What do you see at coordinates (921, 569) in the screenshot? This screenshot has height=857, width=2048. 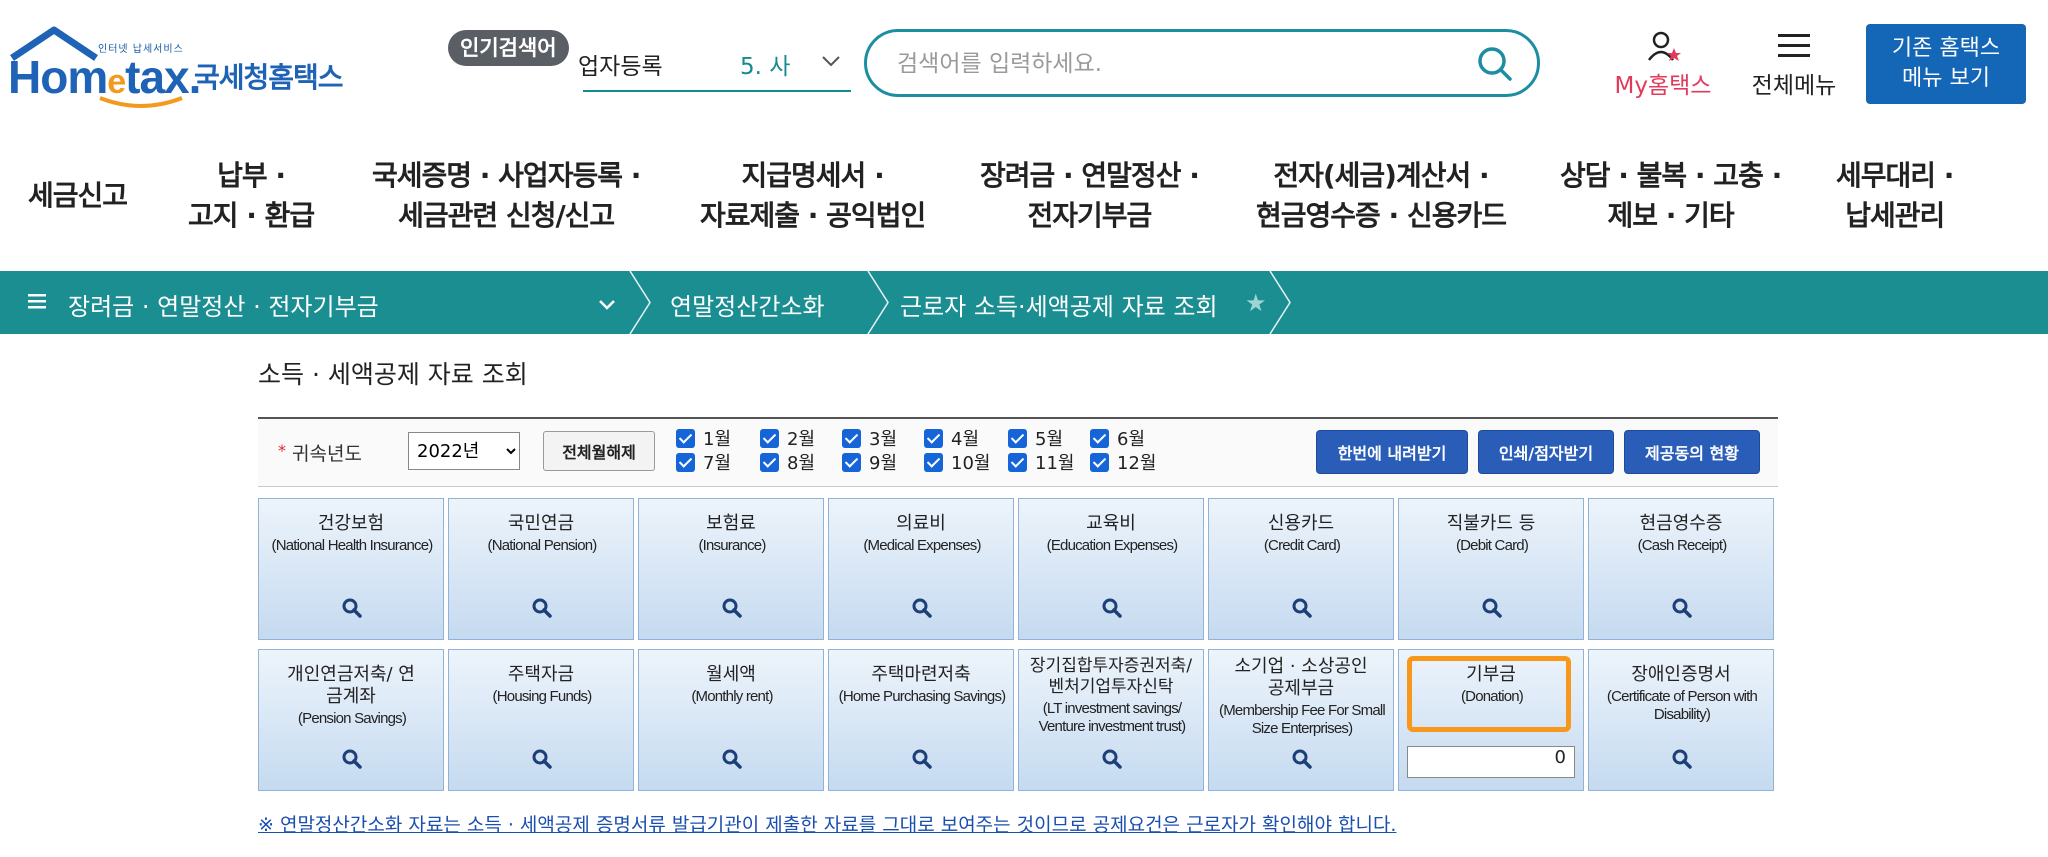 I see `tile-medical-expenses: 의료비 (Medical Expenses)` at bounding box center [921, 569].